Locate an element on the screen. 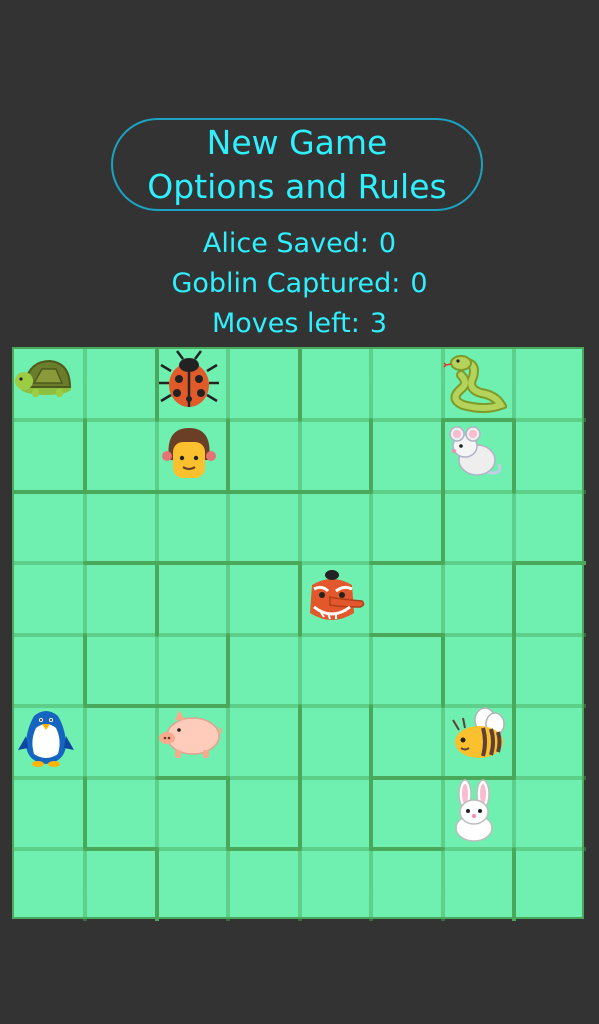  bee-icon is located at coordinates (478, 732).